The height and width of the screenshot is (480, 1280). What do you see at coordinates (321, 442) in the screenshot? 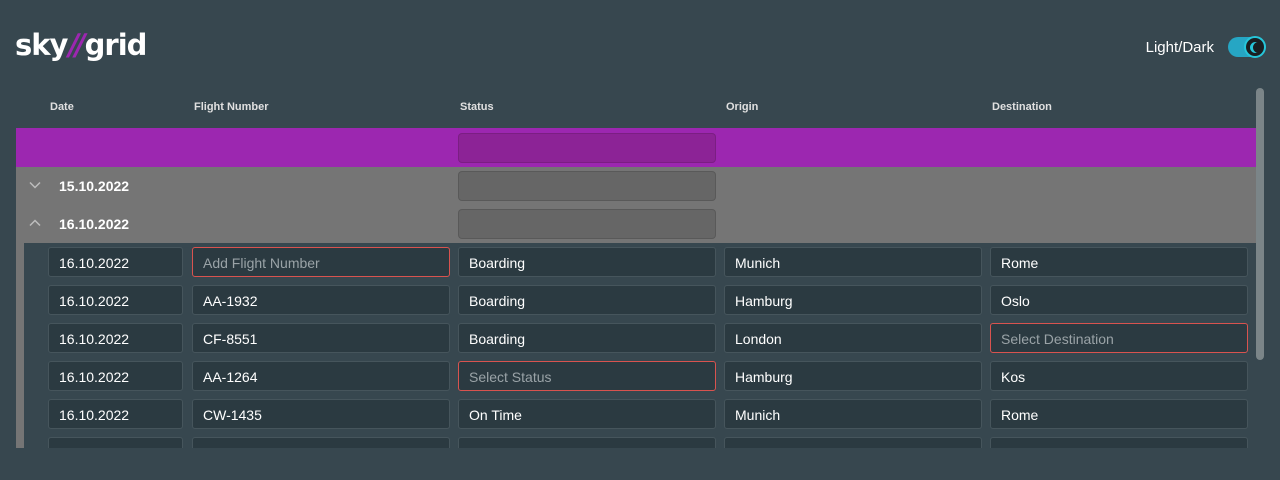
I see `flight-number-input: WL-1120` at bounding box center [321, 442].